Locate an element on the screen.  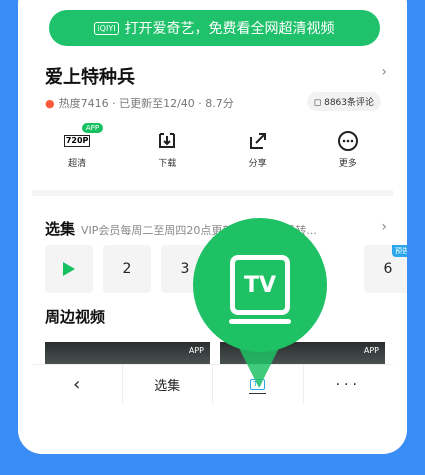
show-meta: ● 热度7416 · 已更新至12/40 · 8.7分 is located at coordinates (139, 103).